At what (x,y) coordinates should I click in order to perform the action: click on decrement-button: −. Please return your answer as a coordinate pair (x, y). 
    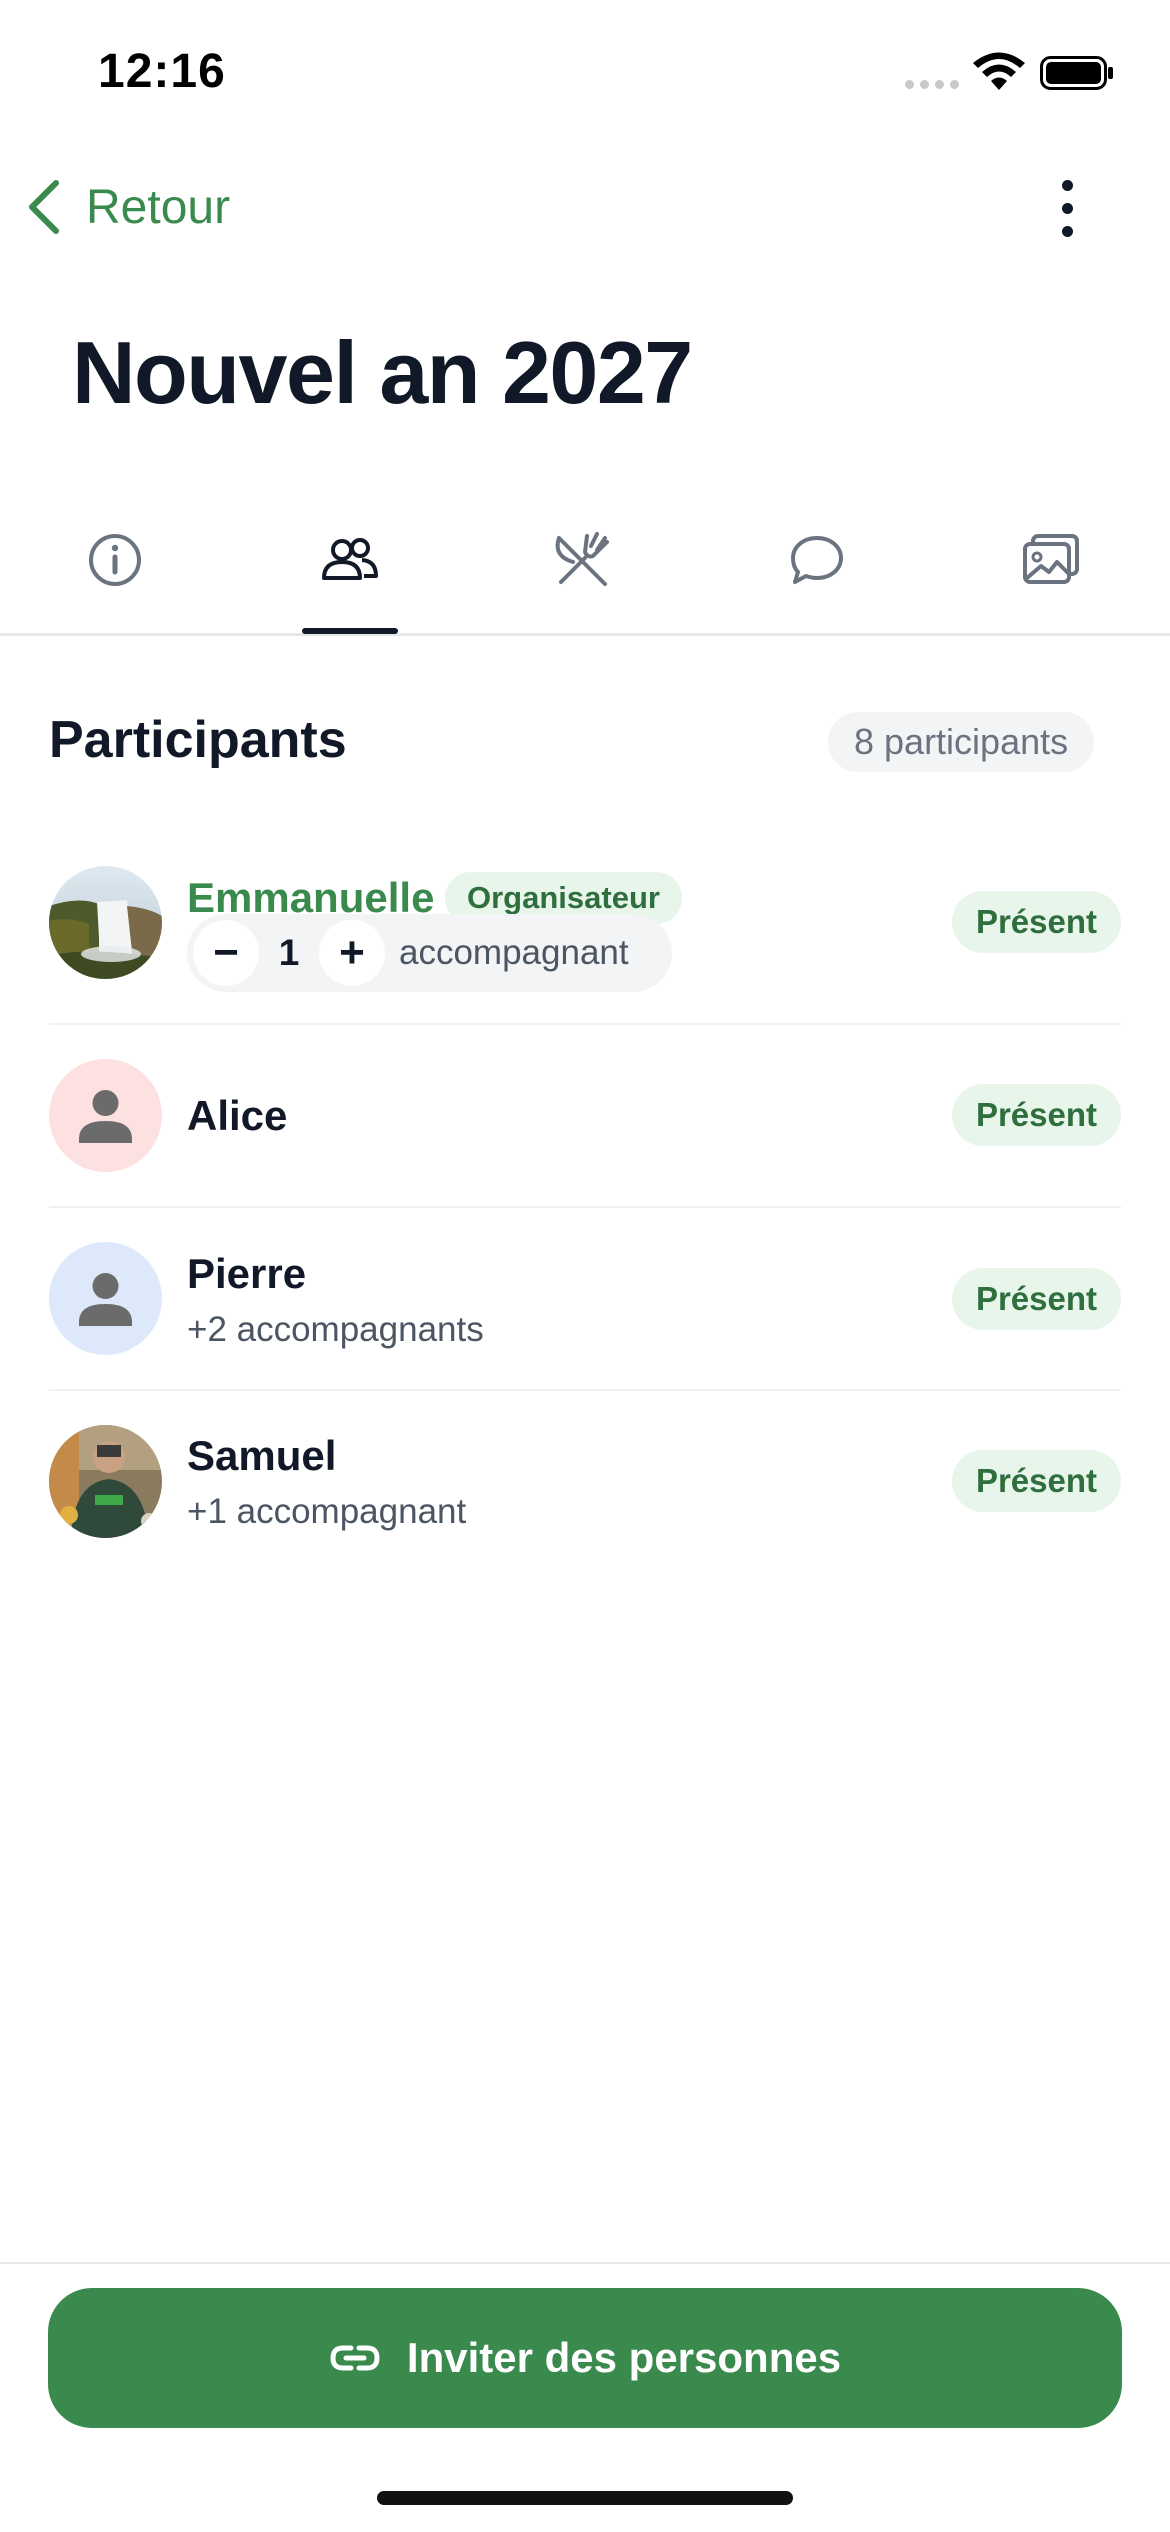
    Looking at the image, I should click on (226, 953).